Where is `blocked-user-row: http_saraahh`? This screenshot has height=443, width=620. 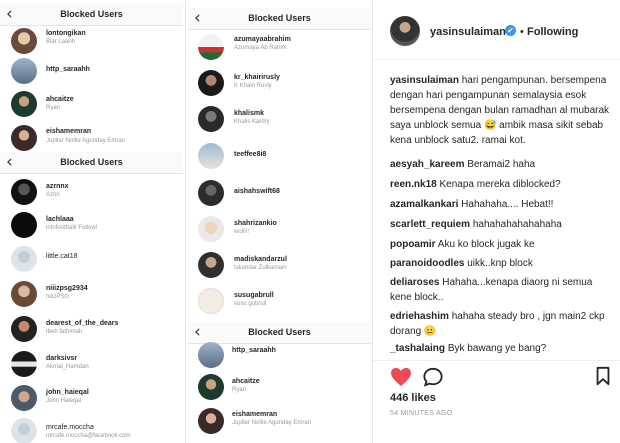
blocked-user-row: http_saraahh is located at coordinates (91, 72).